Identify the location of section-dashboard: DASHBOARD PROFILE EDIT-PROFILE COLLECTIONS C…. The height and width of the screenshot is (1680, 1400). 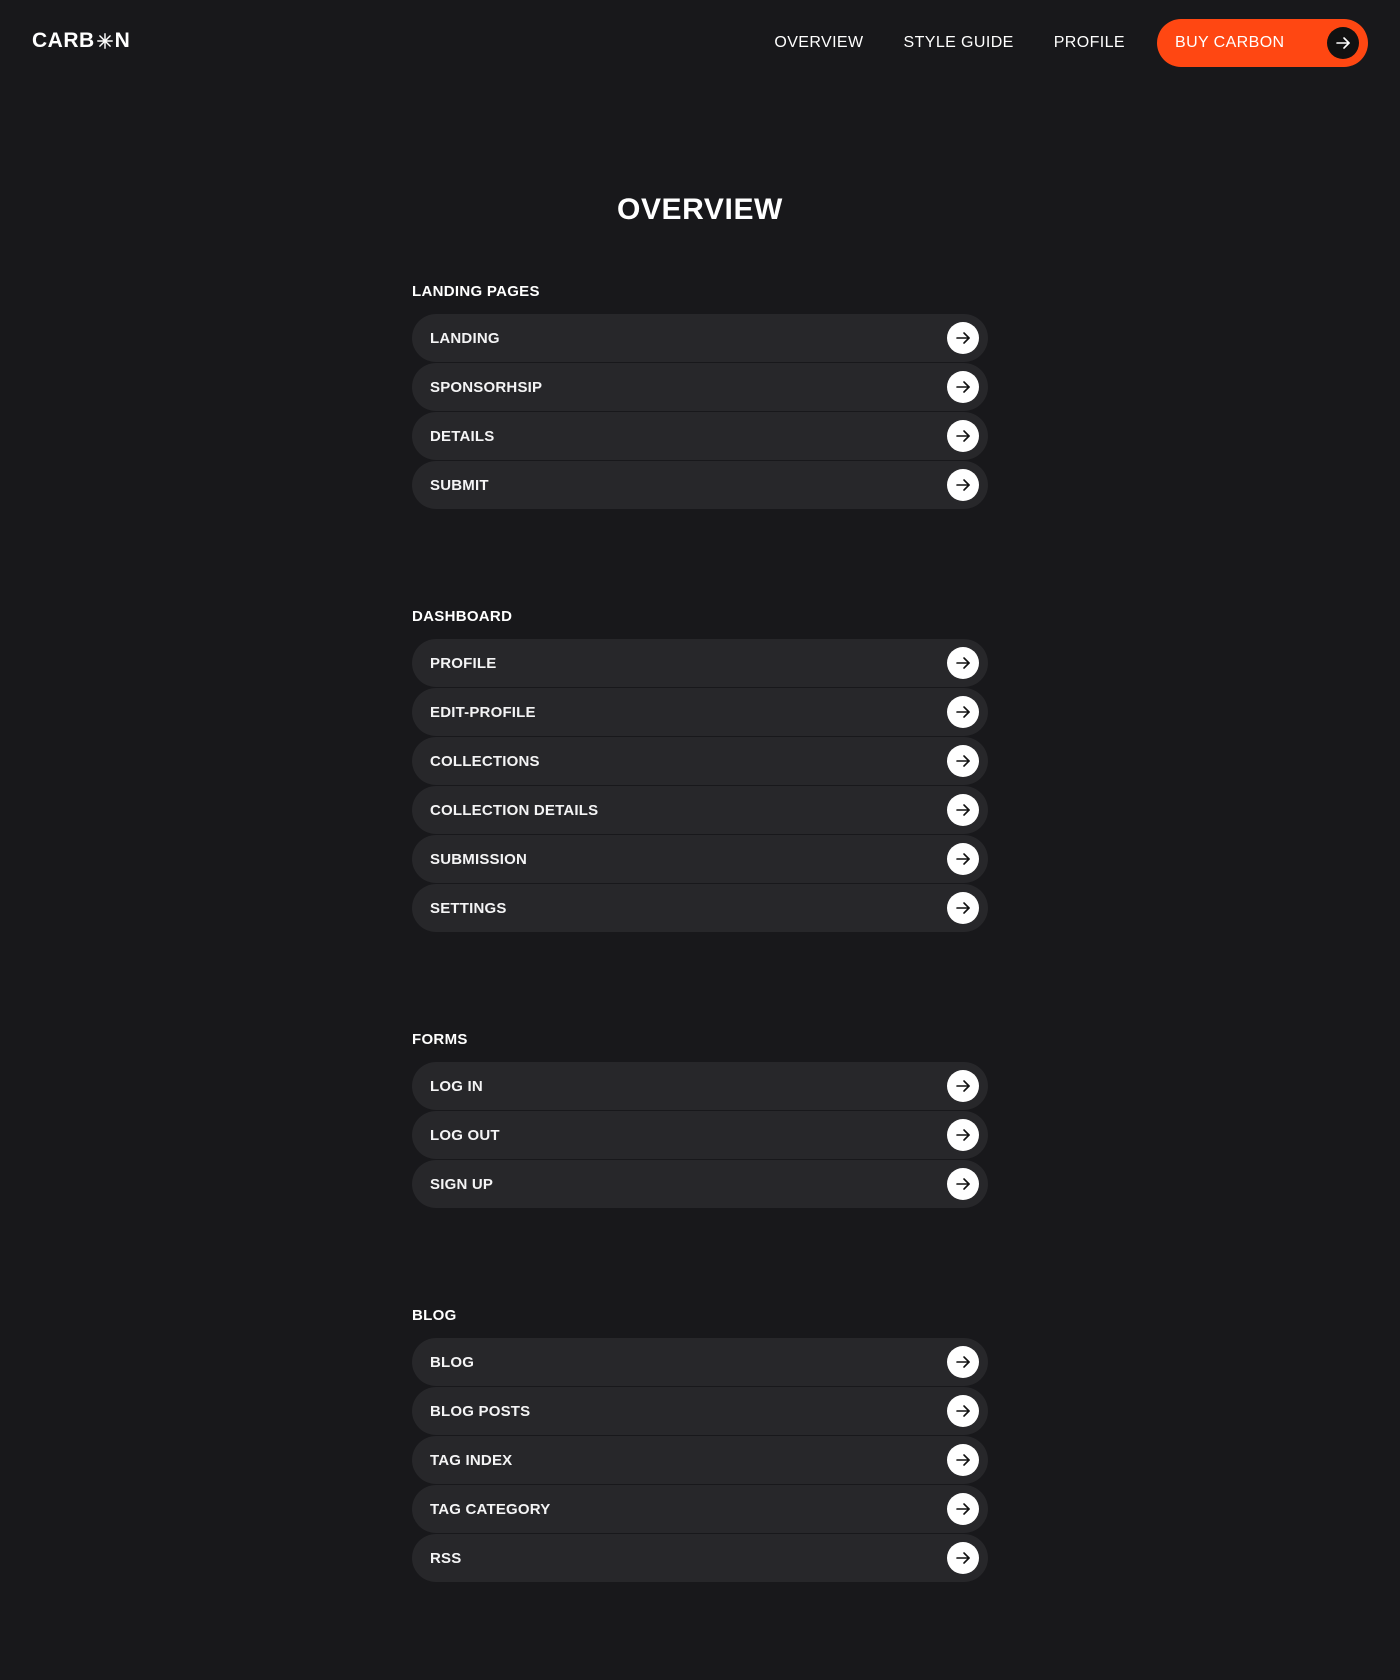
(700, 769).